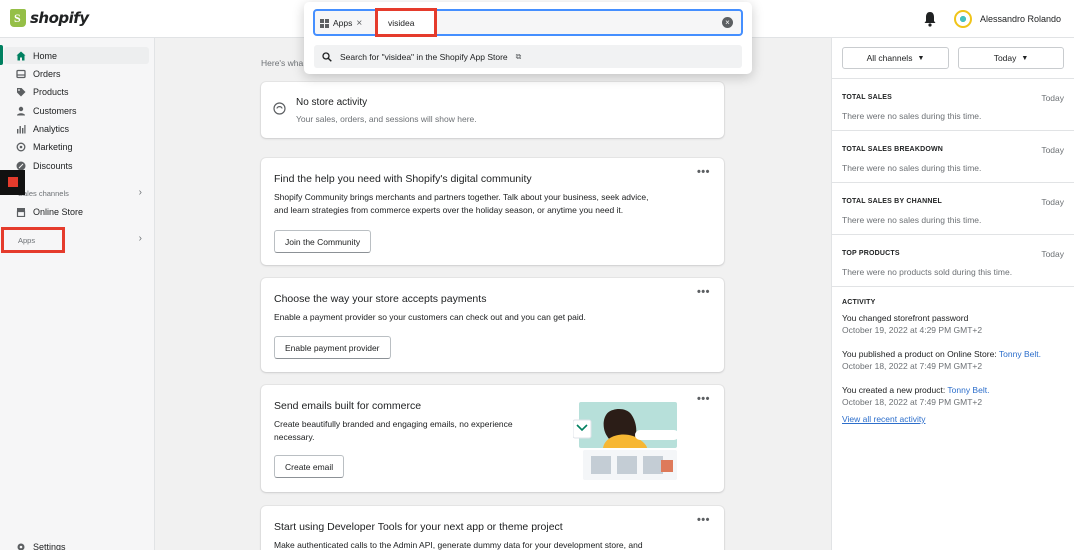  What do you see at coordinates (294, 437) in the screenshot?
I see `card-body: necessary.` at bounding box center [294, 437].